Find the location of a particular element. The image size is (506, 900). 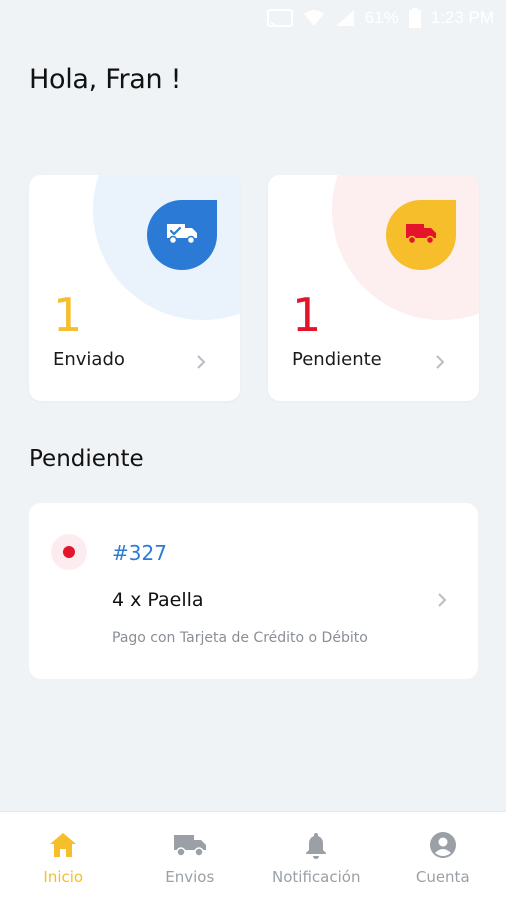

order-id: #327 is located at coordinates (139, 553).